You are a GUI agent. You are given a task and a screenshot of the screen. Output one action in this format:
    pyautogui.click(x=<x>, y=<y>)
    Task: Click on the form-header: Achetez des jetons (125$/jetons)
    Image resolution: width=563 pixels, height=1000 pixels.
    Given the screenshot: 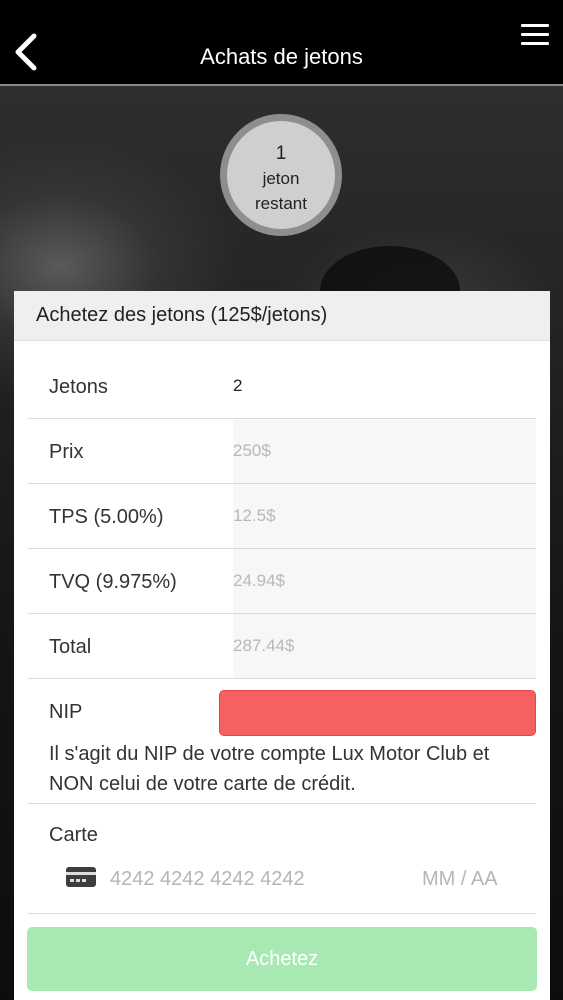 What is the action you would take?
    pyautogui.click(x=282, y=316)
    